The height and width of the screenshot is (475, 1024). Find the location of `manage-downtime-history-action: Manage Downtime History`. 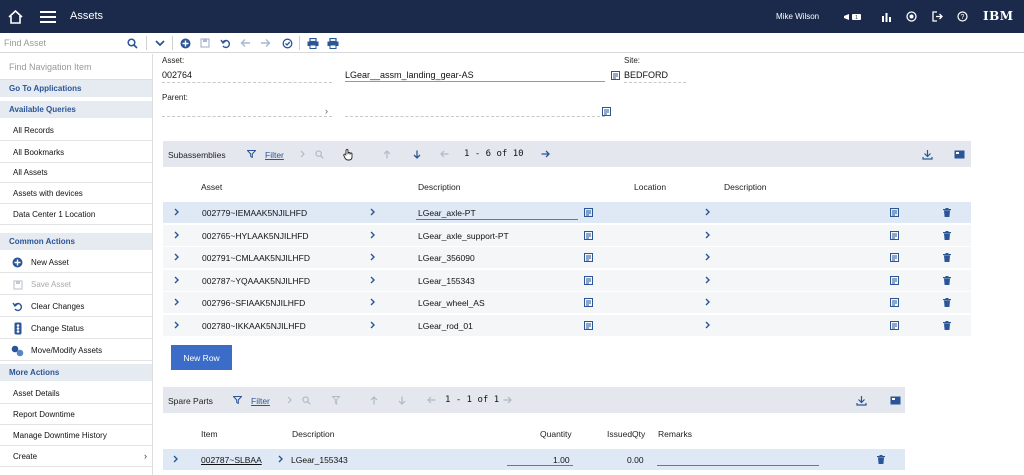

manage-downtime-history-action: Manage Downtime History is located at coordinates (76, 435).